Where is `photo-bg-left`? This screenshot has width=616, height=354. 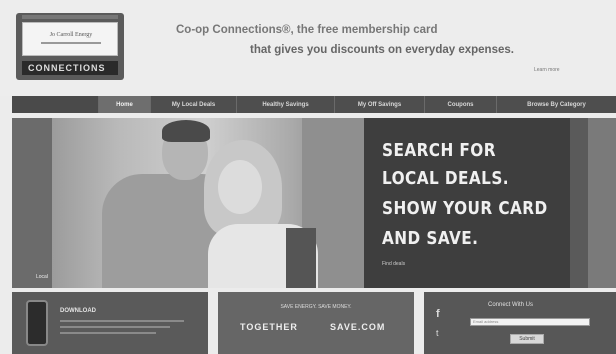 photo-bg-left is located at coordinates (32, 203).